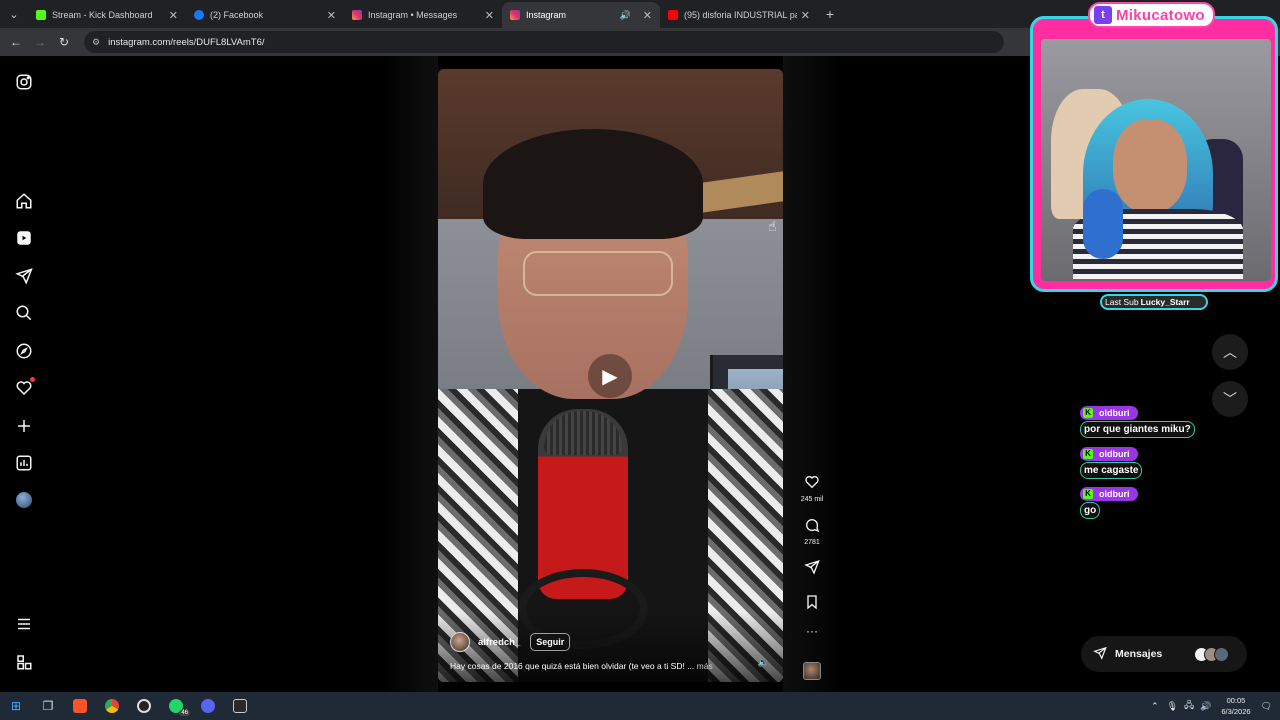  Describe the element at coordinates (24, 624) in the screenshot. I see `menu-icon` at that location.